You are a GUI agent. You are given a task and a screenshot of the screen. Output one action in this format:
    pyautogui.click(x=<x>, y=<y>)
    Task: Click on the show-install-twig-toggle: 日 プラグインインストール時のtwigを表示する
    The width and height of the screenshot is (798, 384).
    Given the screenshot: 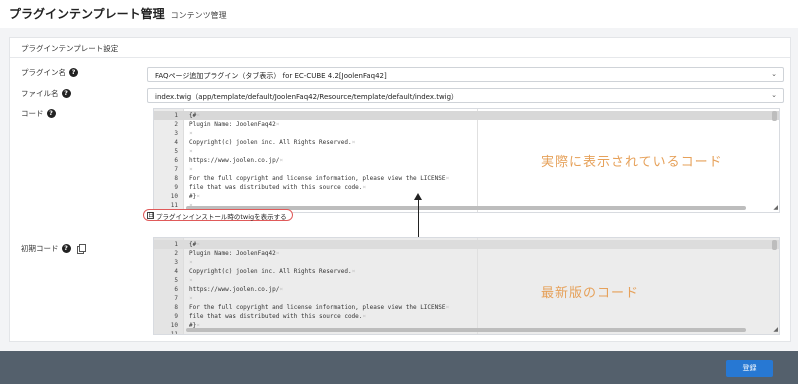 What is the action you would take?
    pyautogui.click(x=218, y=215)
    